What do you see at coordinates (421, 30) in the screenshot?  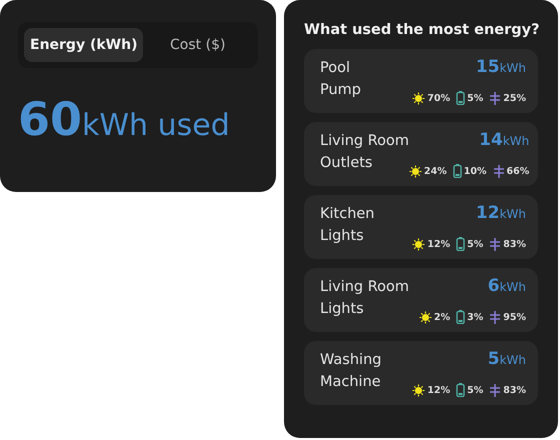 I see `card-title: What used the most energy?` at bounding box center [421, 30].